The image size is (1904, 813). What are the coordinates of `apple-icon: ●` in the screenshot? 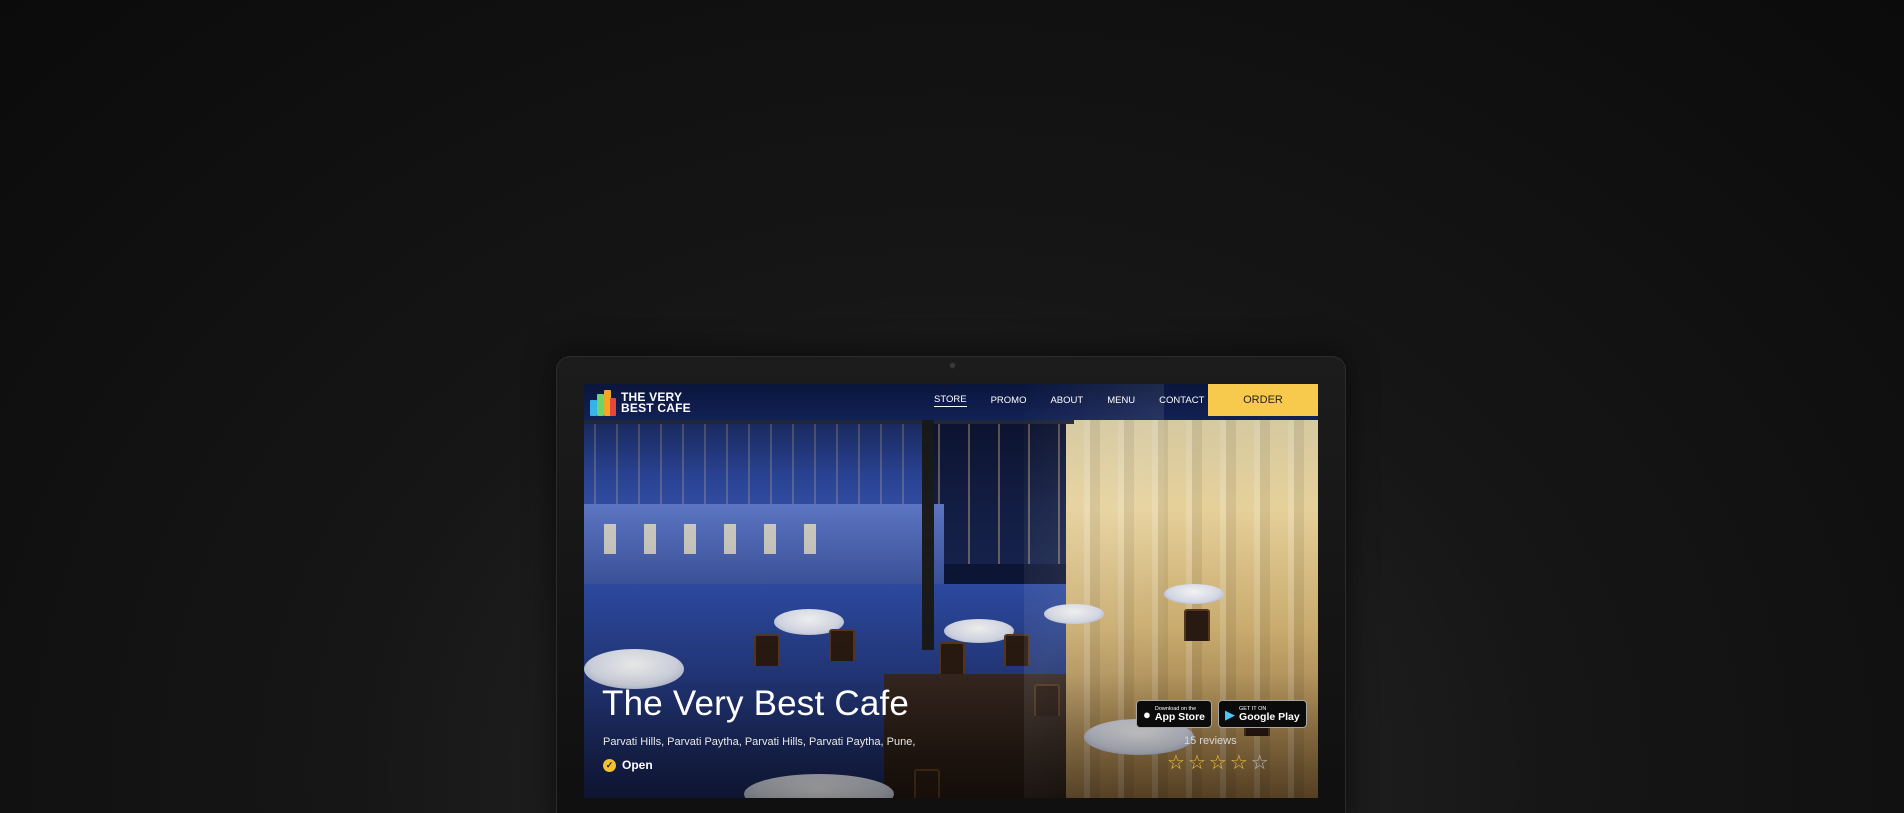 It's located at (1147, 714).